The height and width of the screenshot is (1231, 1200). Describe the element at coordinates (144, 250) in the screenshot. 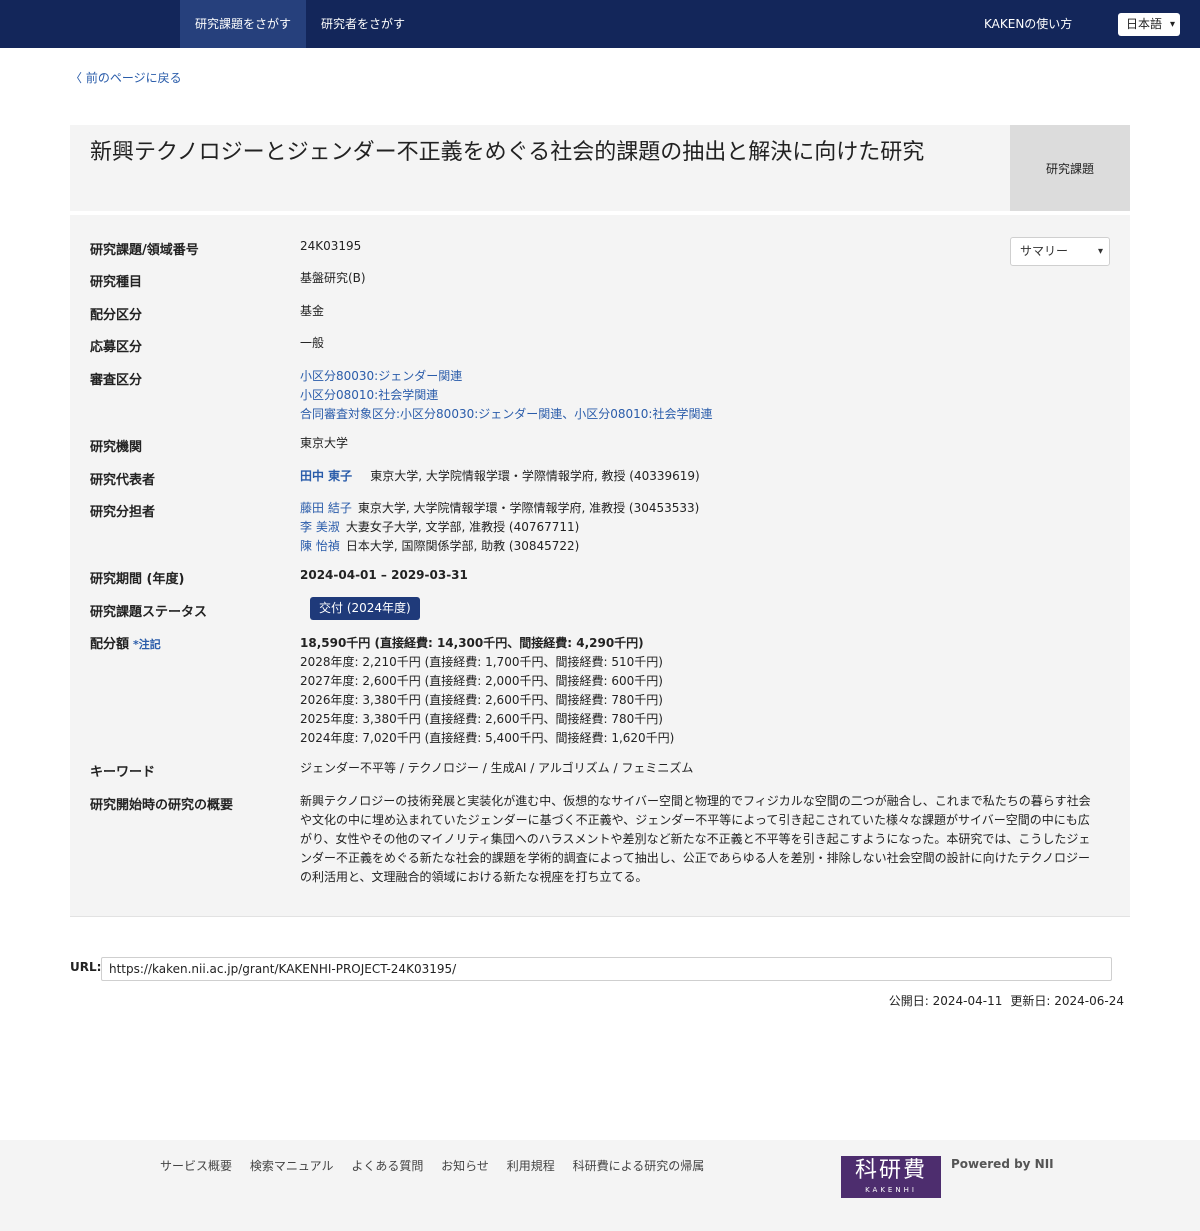

I see `number-label: 研究課題/領域番号` at that location.